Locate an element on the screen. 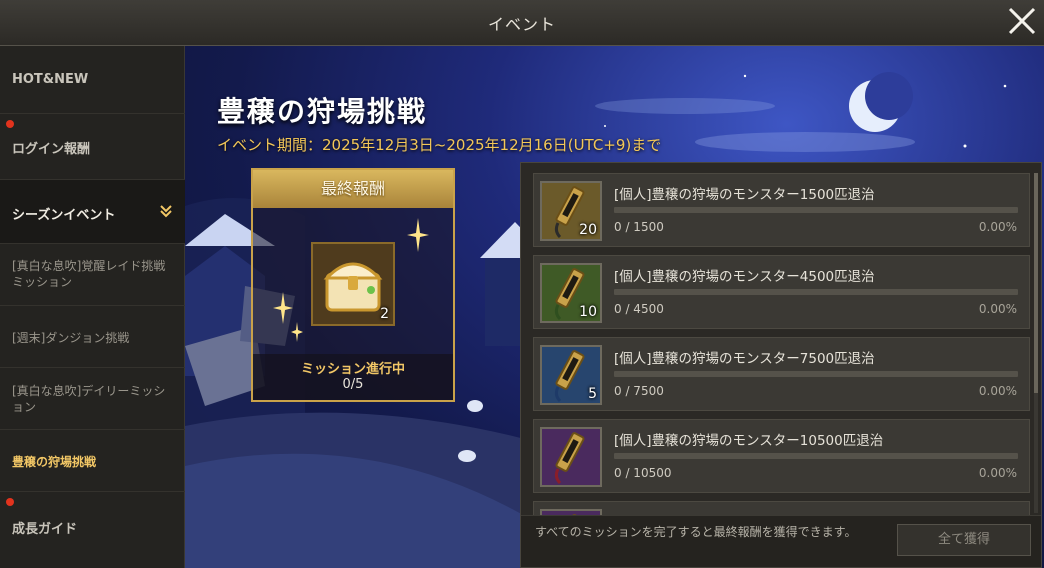 Image resolution: width=1044 pixels, height=568 pixels. mission-row: [個人]豊穣の狩場のモンスター10500匹退治 0 / 10500 0.00% is located at coordinates (781, 456).